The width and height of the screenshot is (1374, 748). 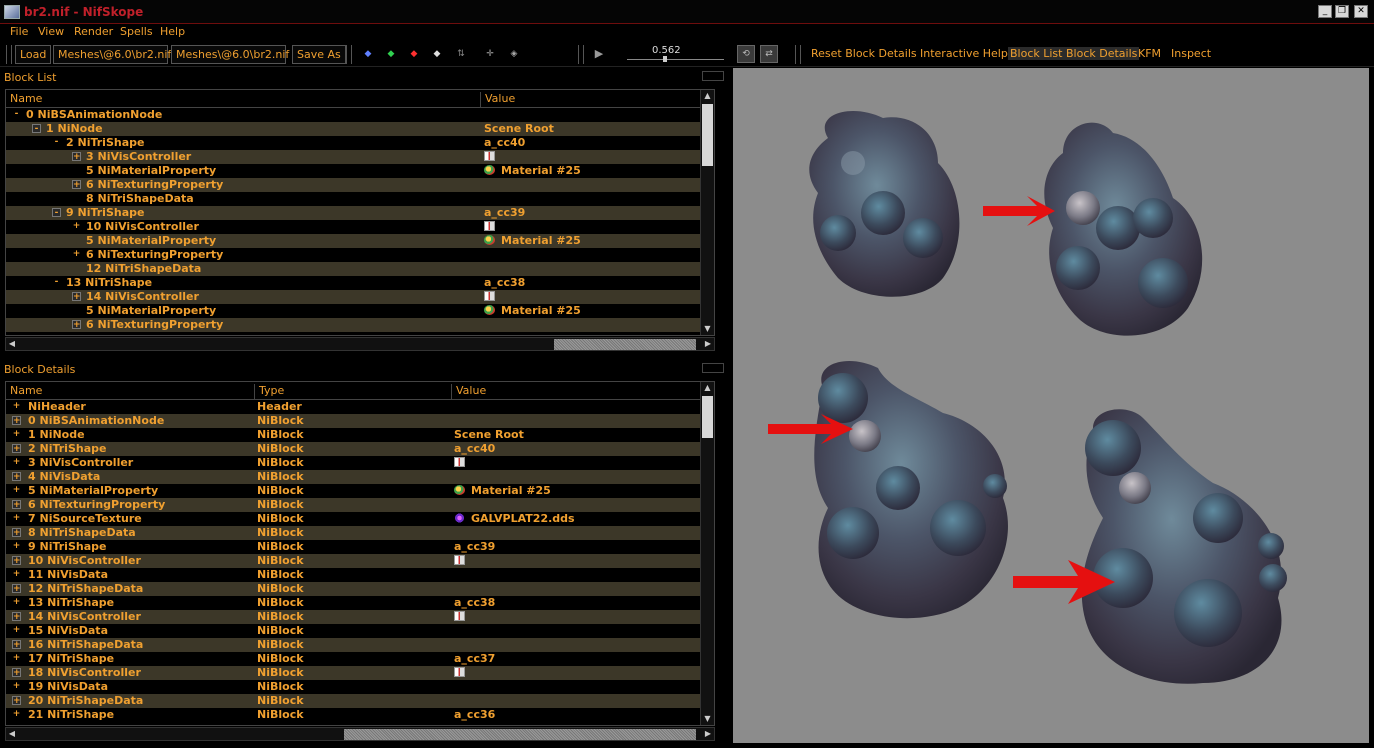 I want to click on block-list-toggle: Block List, so click(x=1036, y=53).